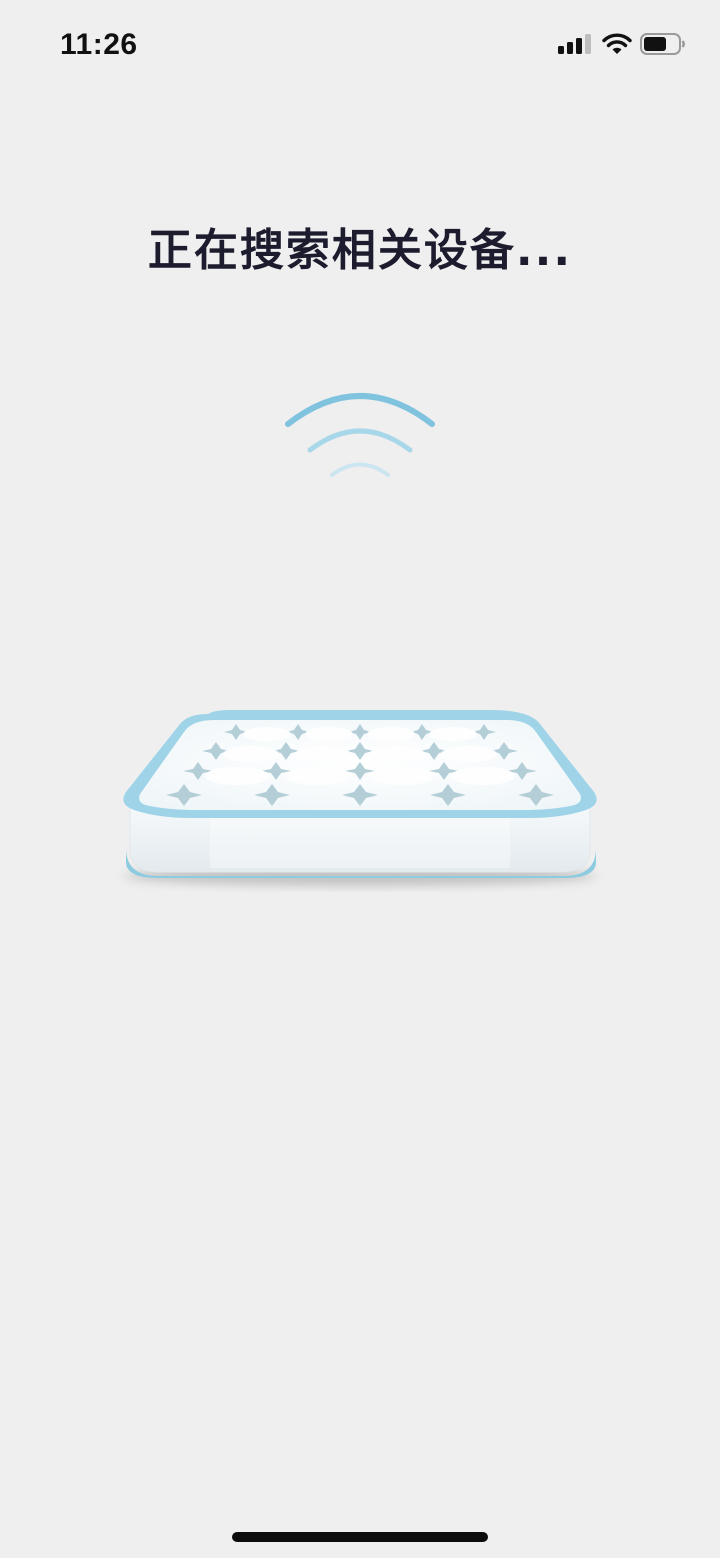  What do you see at coordinates (662, 44) in the screenshot?
I see `battery-icon` at bounding box center [662, 44].